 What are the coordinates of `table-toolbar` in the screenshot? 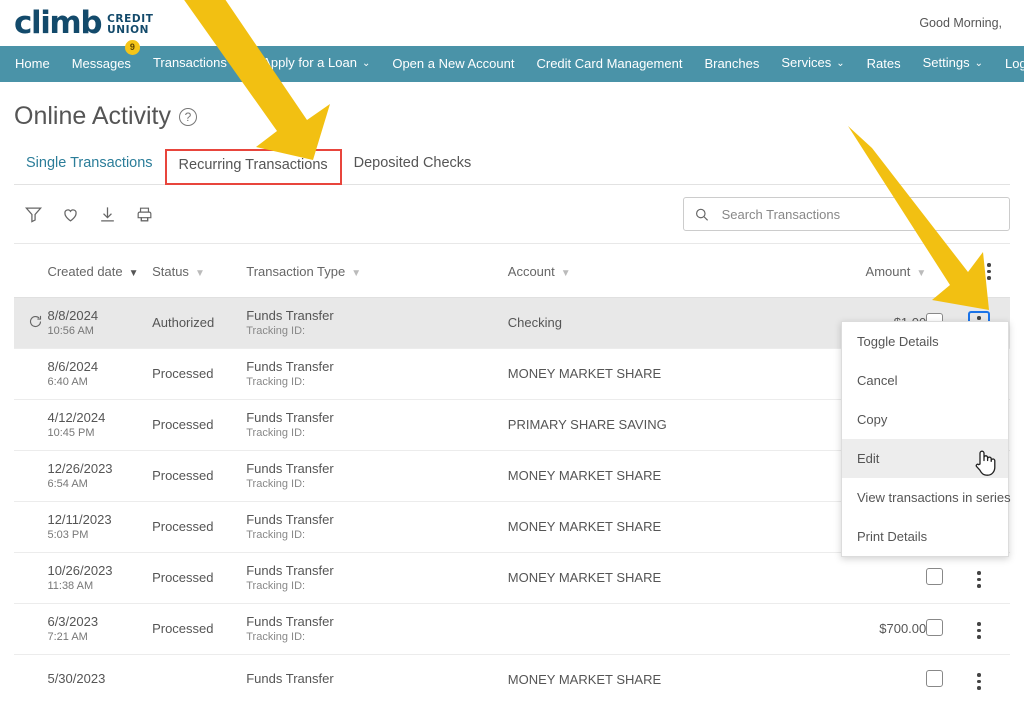 It's located at (512, 214).